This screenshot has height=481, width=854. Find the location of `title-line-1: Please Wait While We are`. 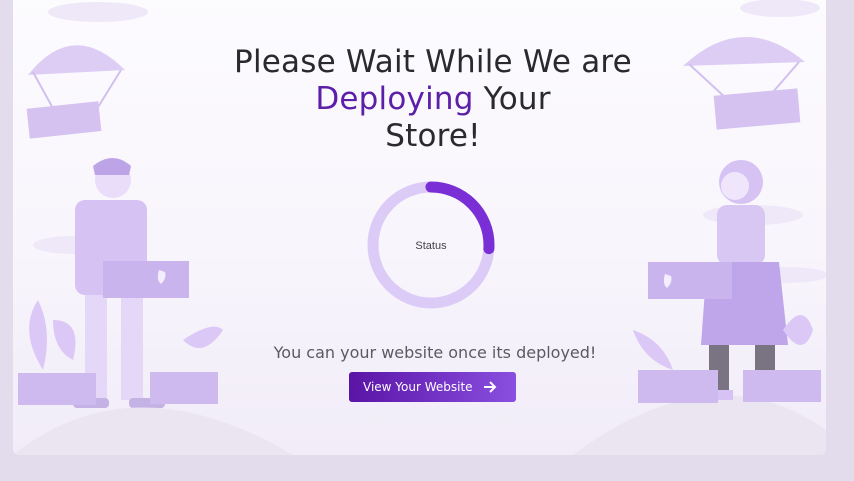

title-line-1: Please Wait While We are is located at coordinates (433, 62).